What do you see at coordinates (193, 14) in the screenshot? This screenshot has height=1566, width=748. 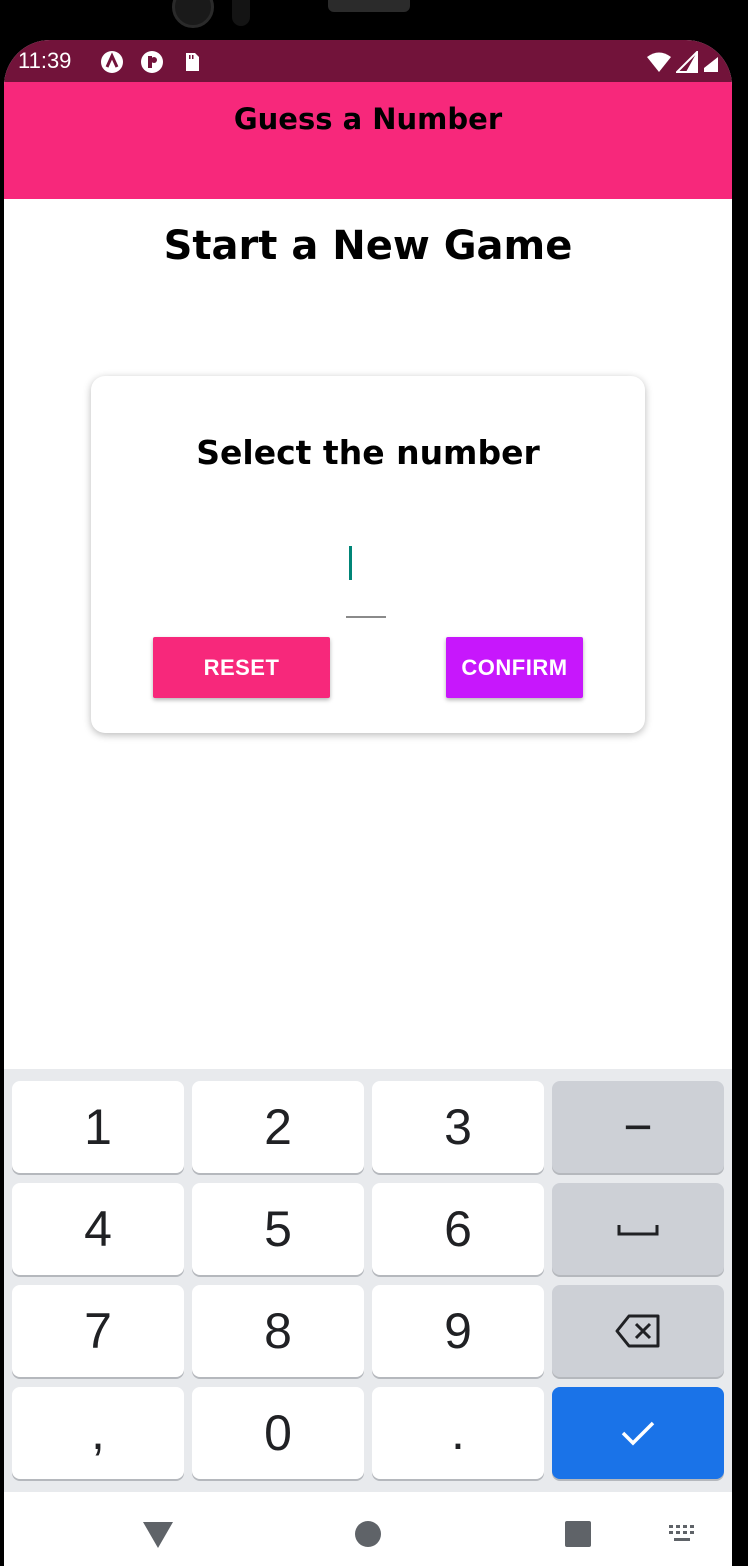 I see `front-camera` at bounding box center [193, 14].